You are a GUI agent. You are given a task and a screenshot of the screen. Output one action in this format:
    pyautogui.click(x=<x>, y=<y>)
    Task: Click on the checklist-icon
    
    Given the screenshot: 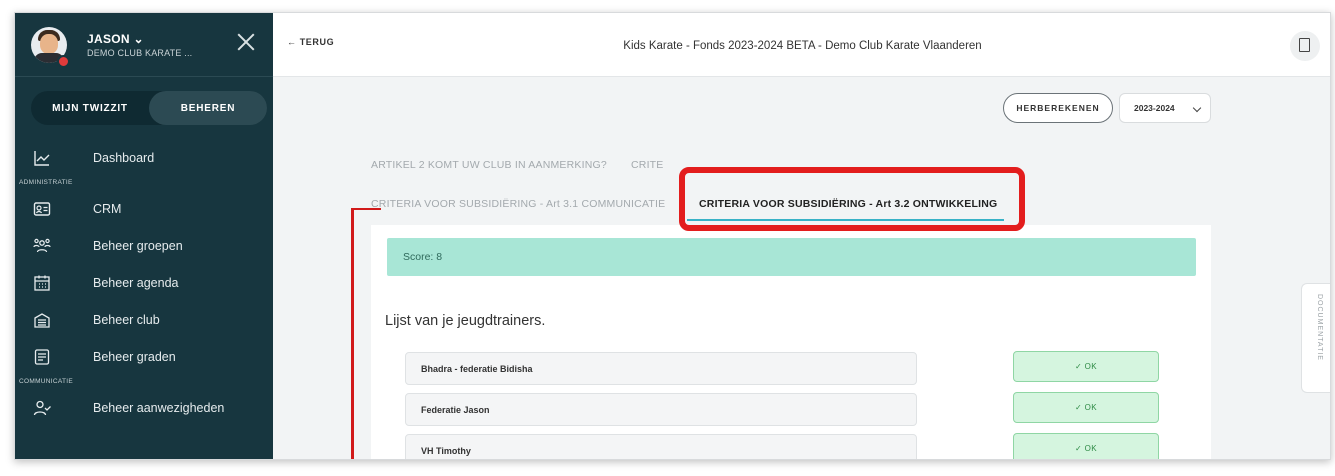 What is the action you would take?
    pyautogui.click(x=42, y=356)
    